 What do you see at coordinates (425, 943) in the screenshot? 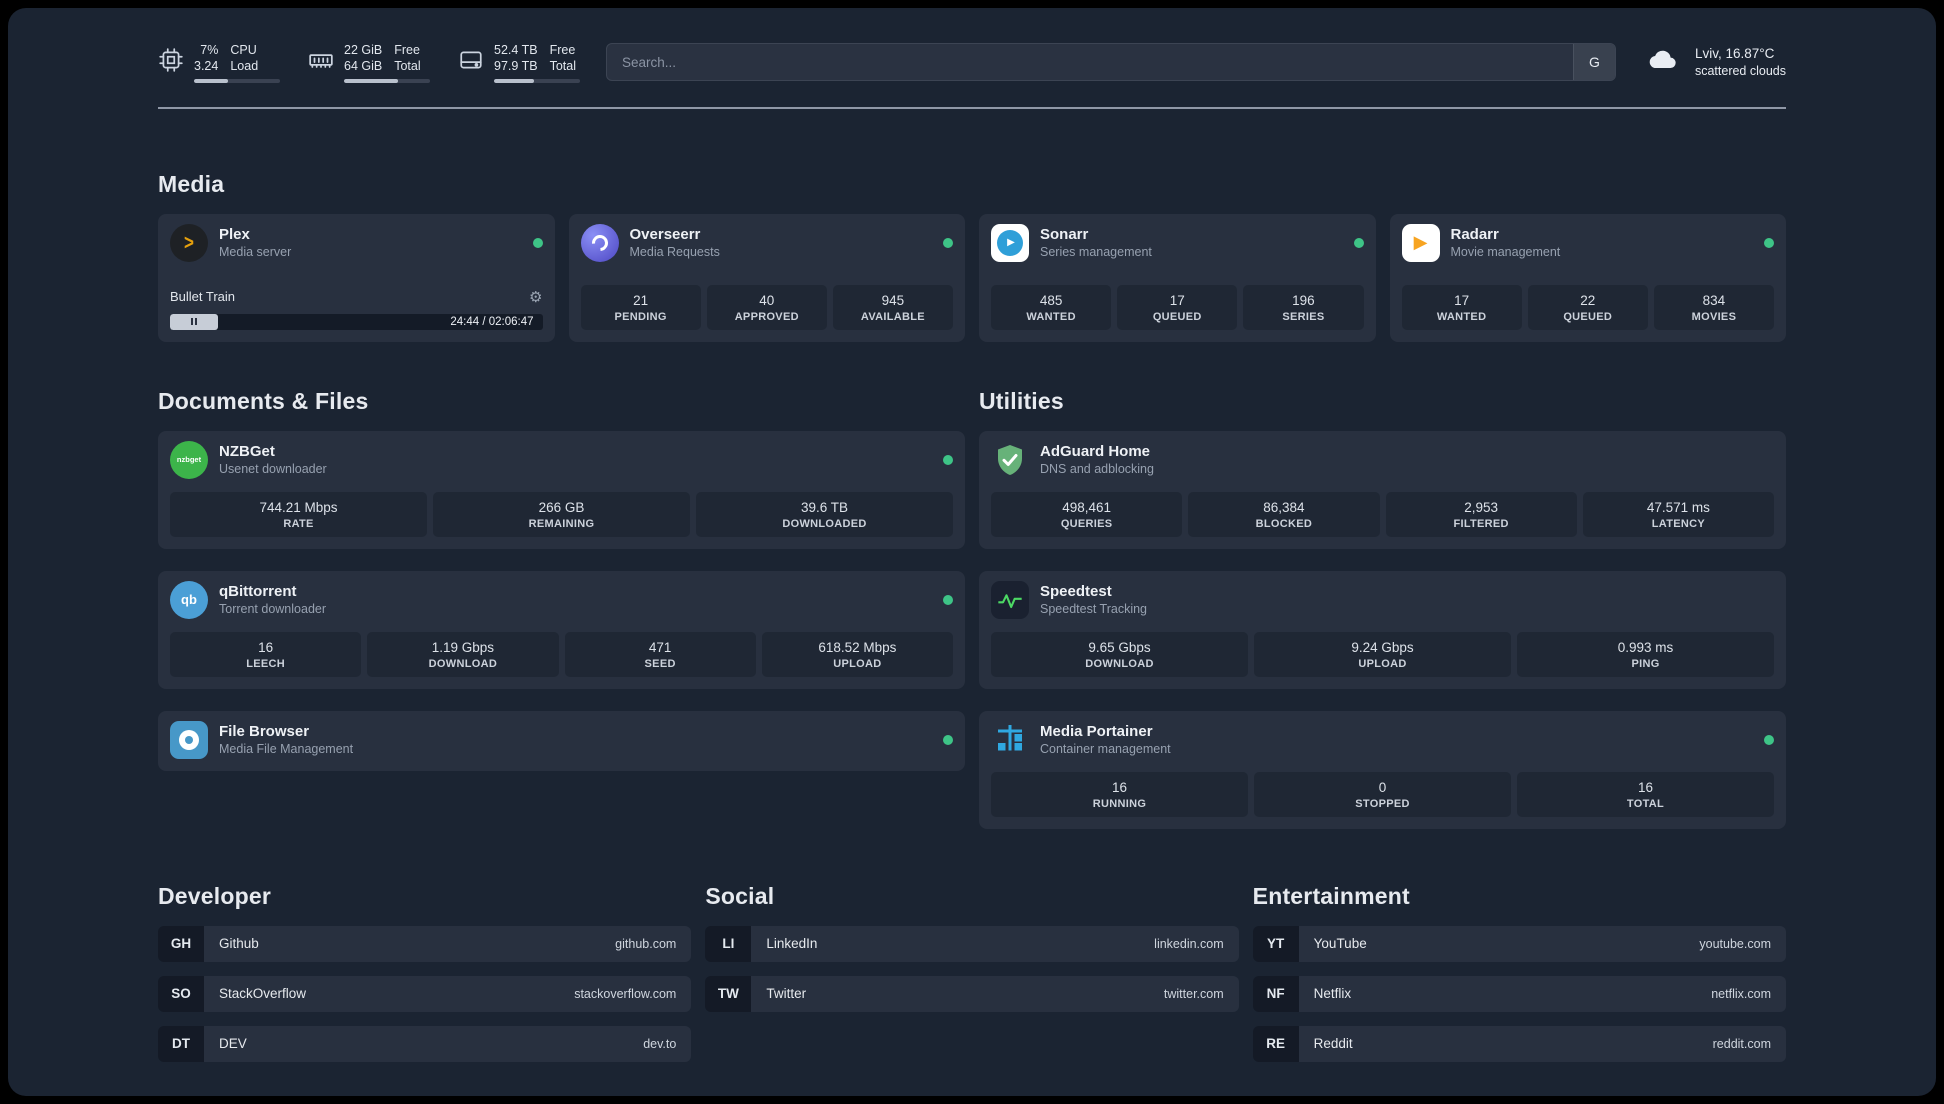
I see `bookmark-github: GH Github github.com` at bounding box center [425, 943].